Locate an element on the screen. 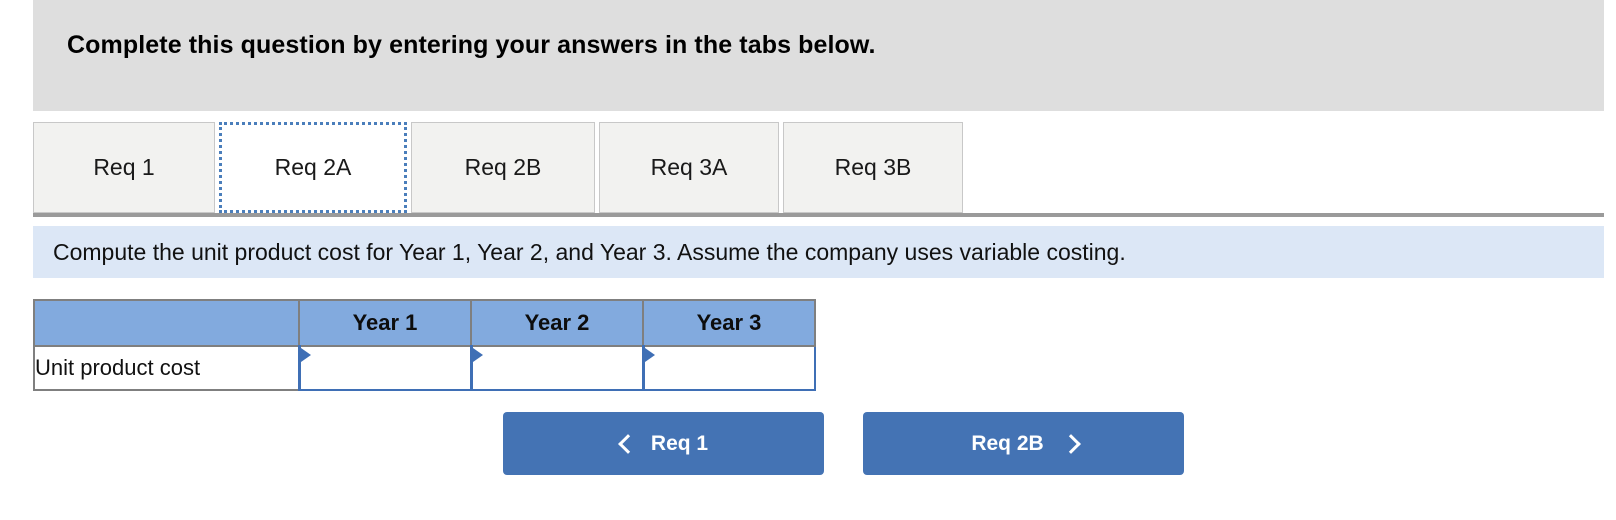 The height and width of the screenshot is (520, 1616). chevron-left-icon is located at coordinates (626, 444).